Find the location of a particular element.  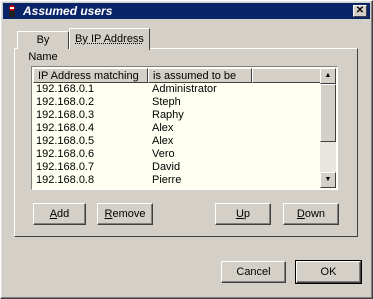

user-cell: Administrator is located at coordinates (184, 89).